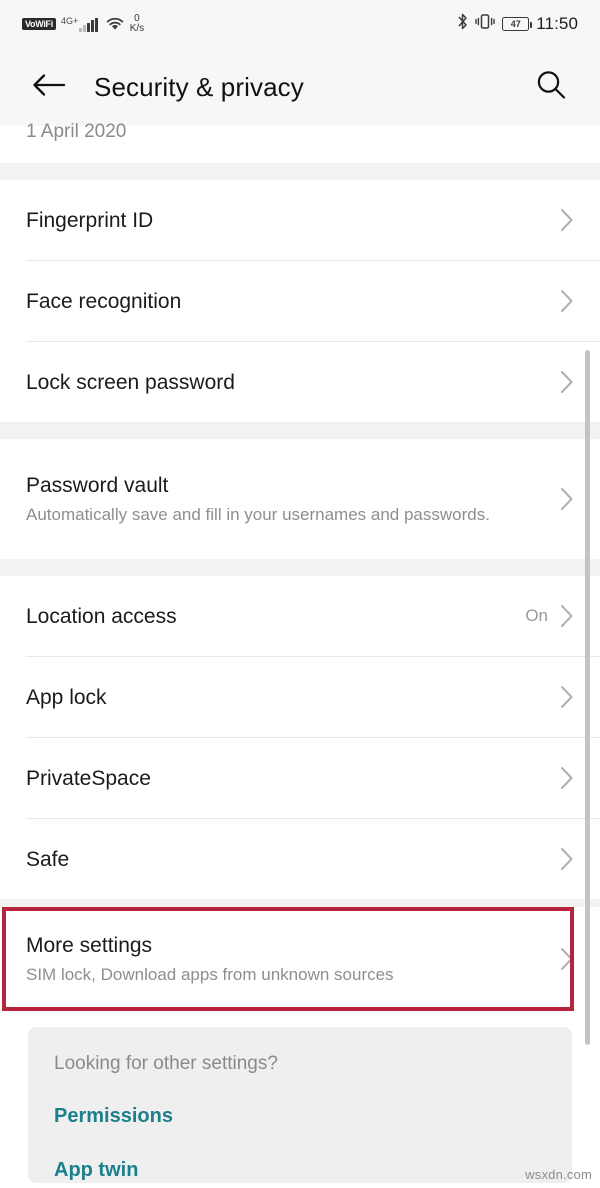 The width and height of the screenshot is (600, 1188). I want to click on cellular-signal-icon: 4G+, so click(79, 23).